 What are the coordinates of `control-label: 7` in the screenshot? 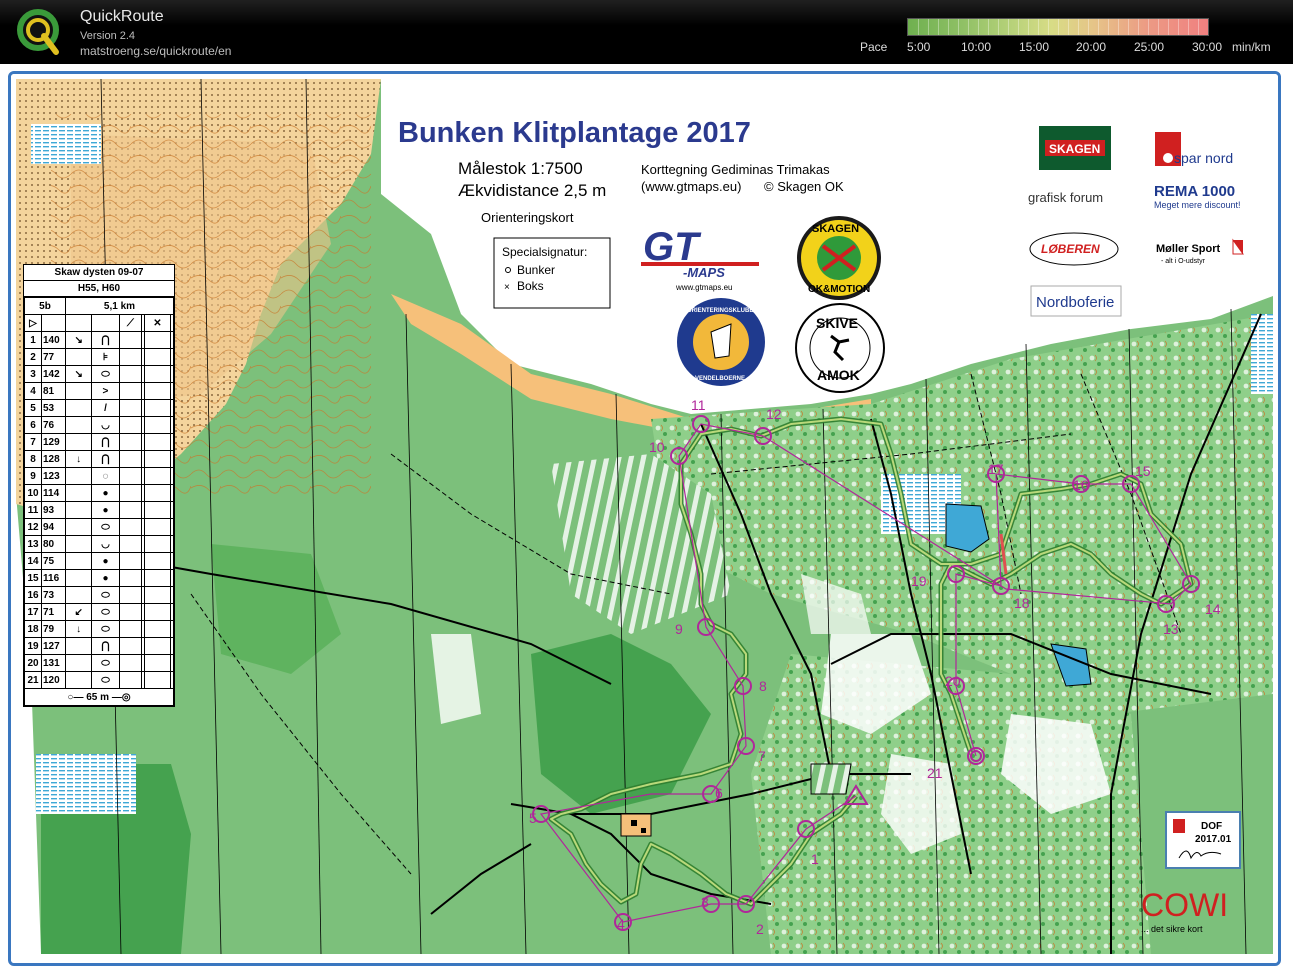 It's located at (762, 756).